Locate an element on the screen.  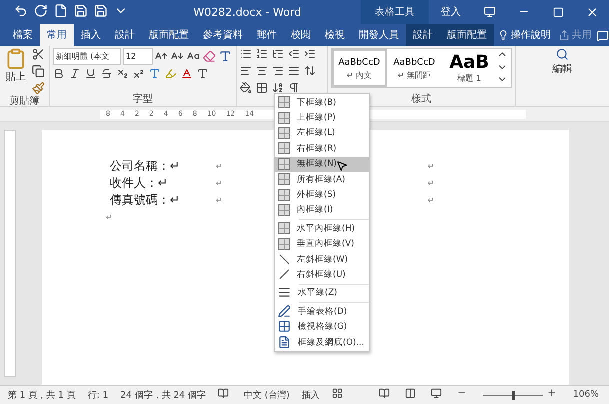
menu-item: 右斜框線(U) is located at coordinates (322, 275).